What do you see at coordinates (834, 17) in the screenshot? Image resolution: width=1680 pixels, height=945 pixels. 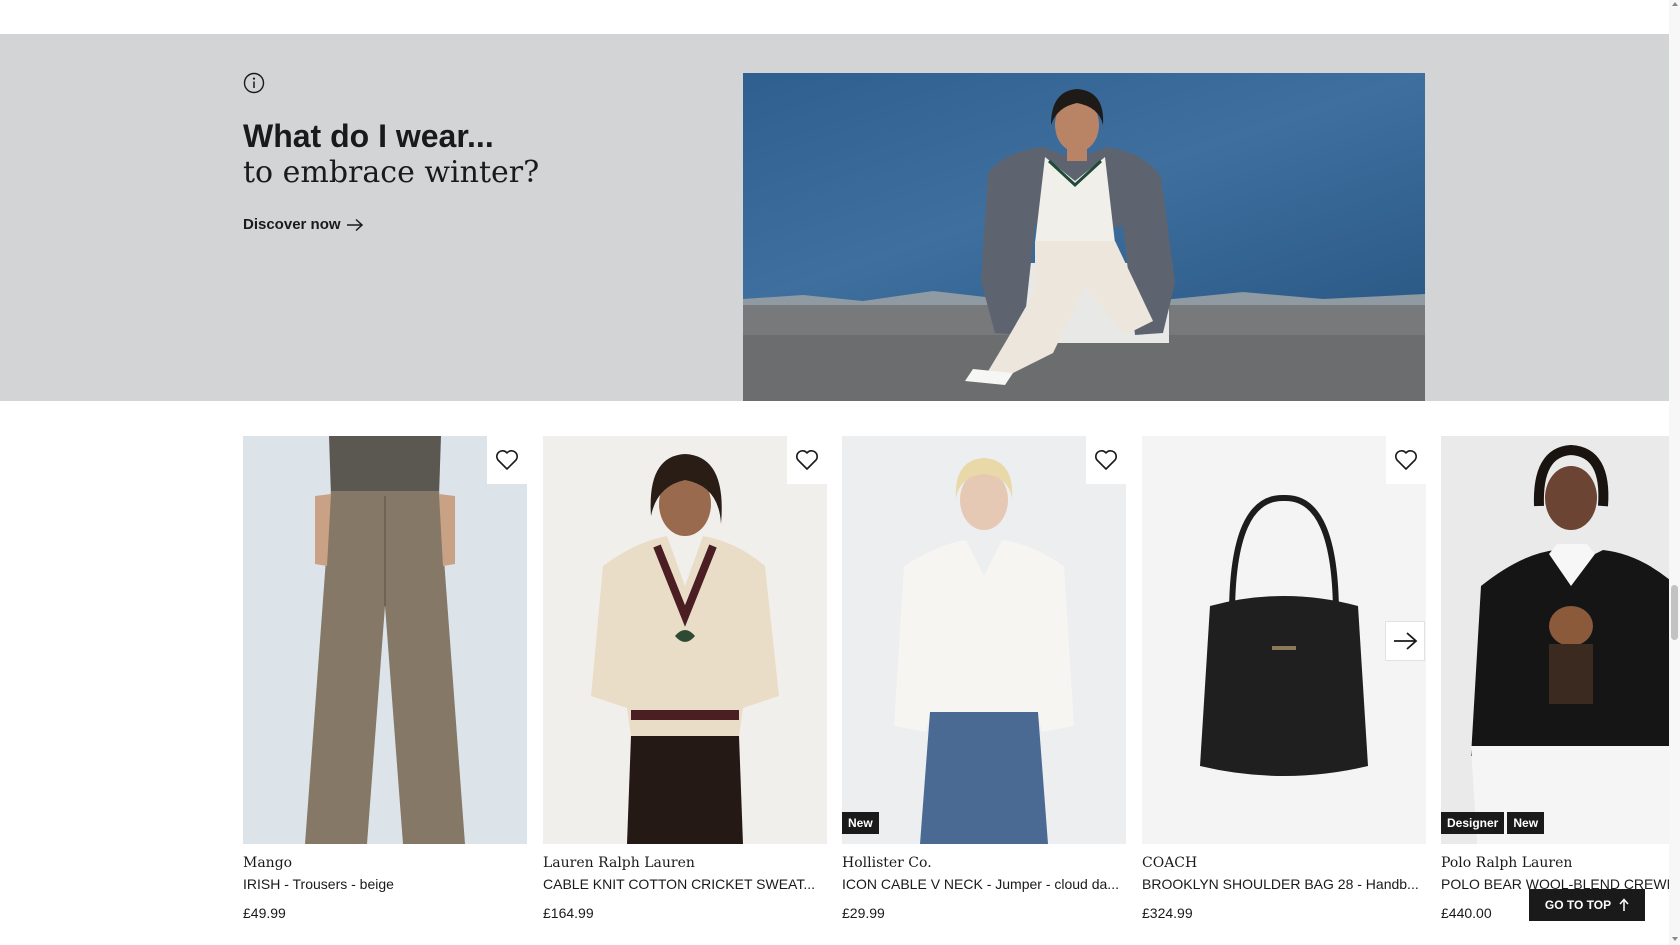 I see `top-strip` at bounding box center [834, 17].